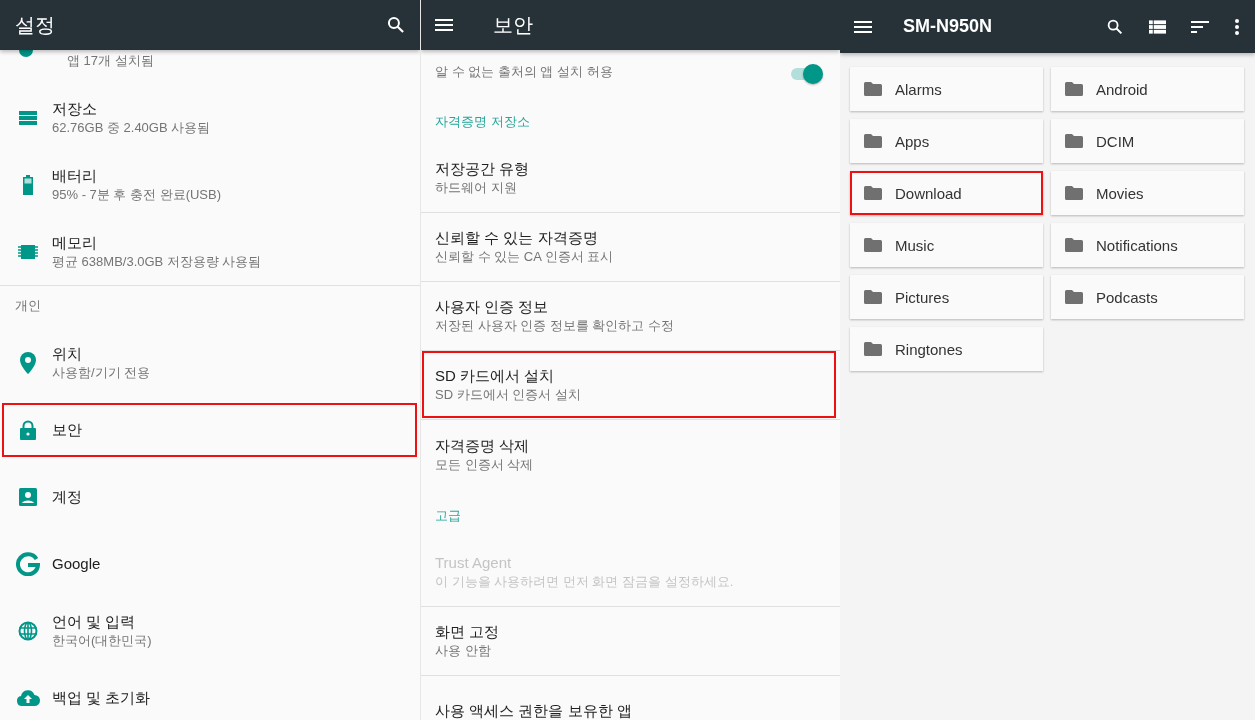 The height and width of the screenshot is (720, 1255). What do you see at coordinates (67, 496) in the screenshot?
I see `item-title: 계정` at bounding box center [67, 496].